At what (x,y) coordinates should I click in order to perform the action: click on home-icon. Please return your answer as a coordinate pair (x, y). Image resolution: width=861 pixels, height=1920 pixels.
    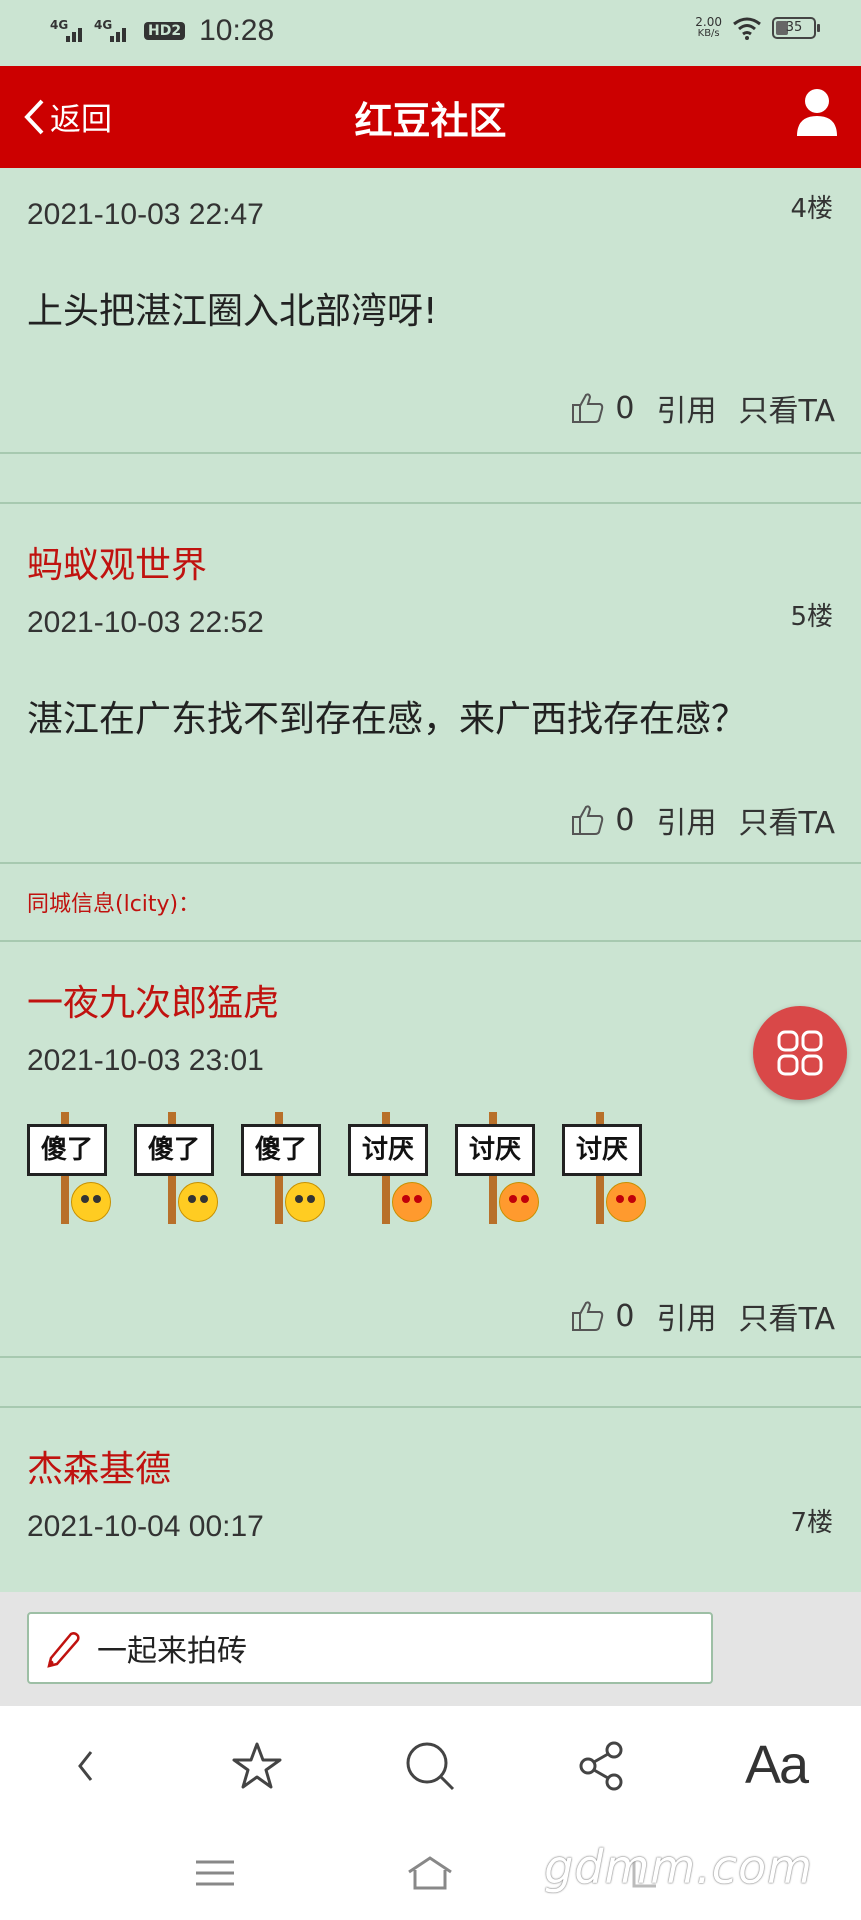
    Looking at the image, I should click on (430, 1873).